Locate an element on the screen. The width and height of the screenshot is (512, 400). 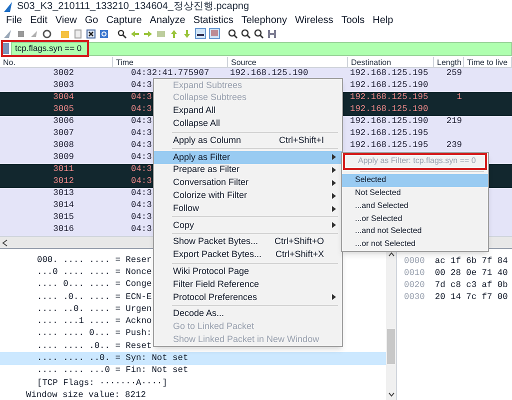
table-cell-text: 3006 is located at coordinates (63, 121).